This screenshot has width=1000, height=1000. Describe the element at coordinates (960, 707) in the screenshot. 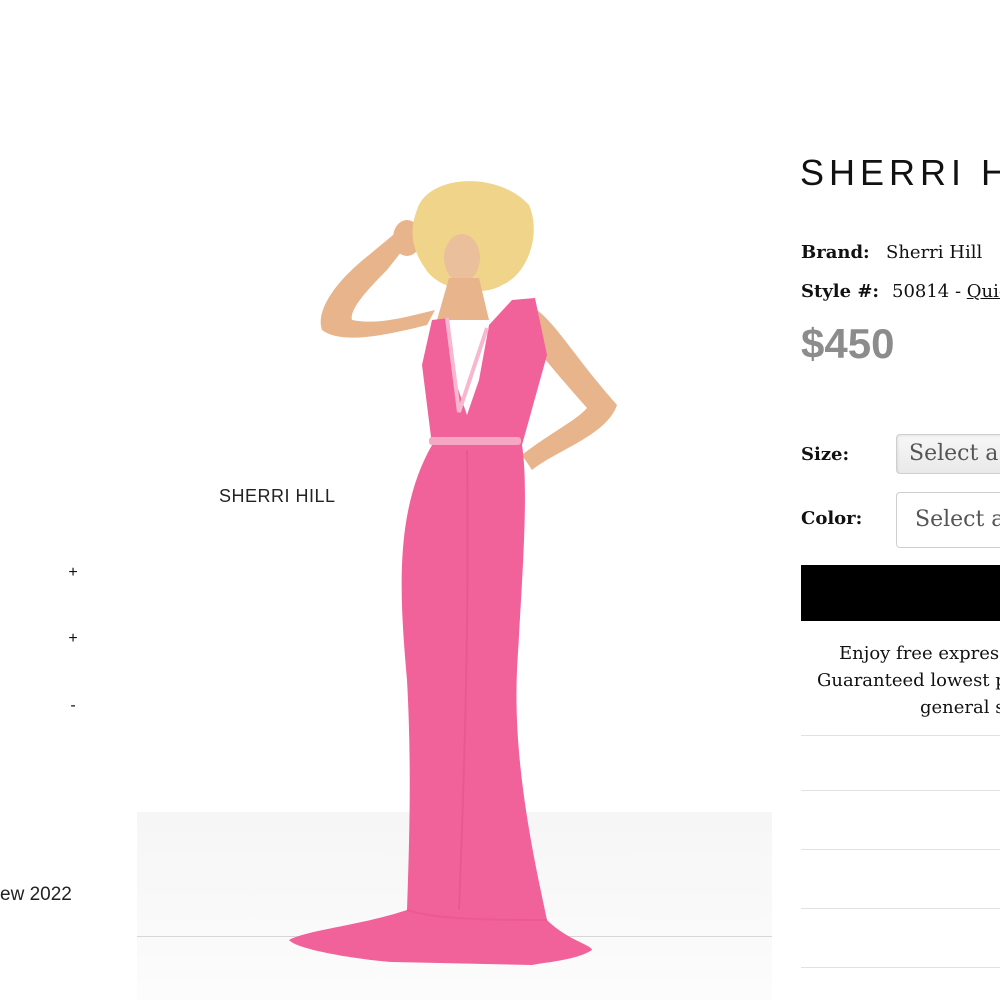

I see `promo-line-3: general s` at that location.